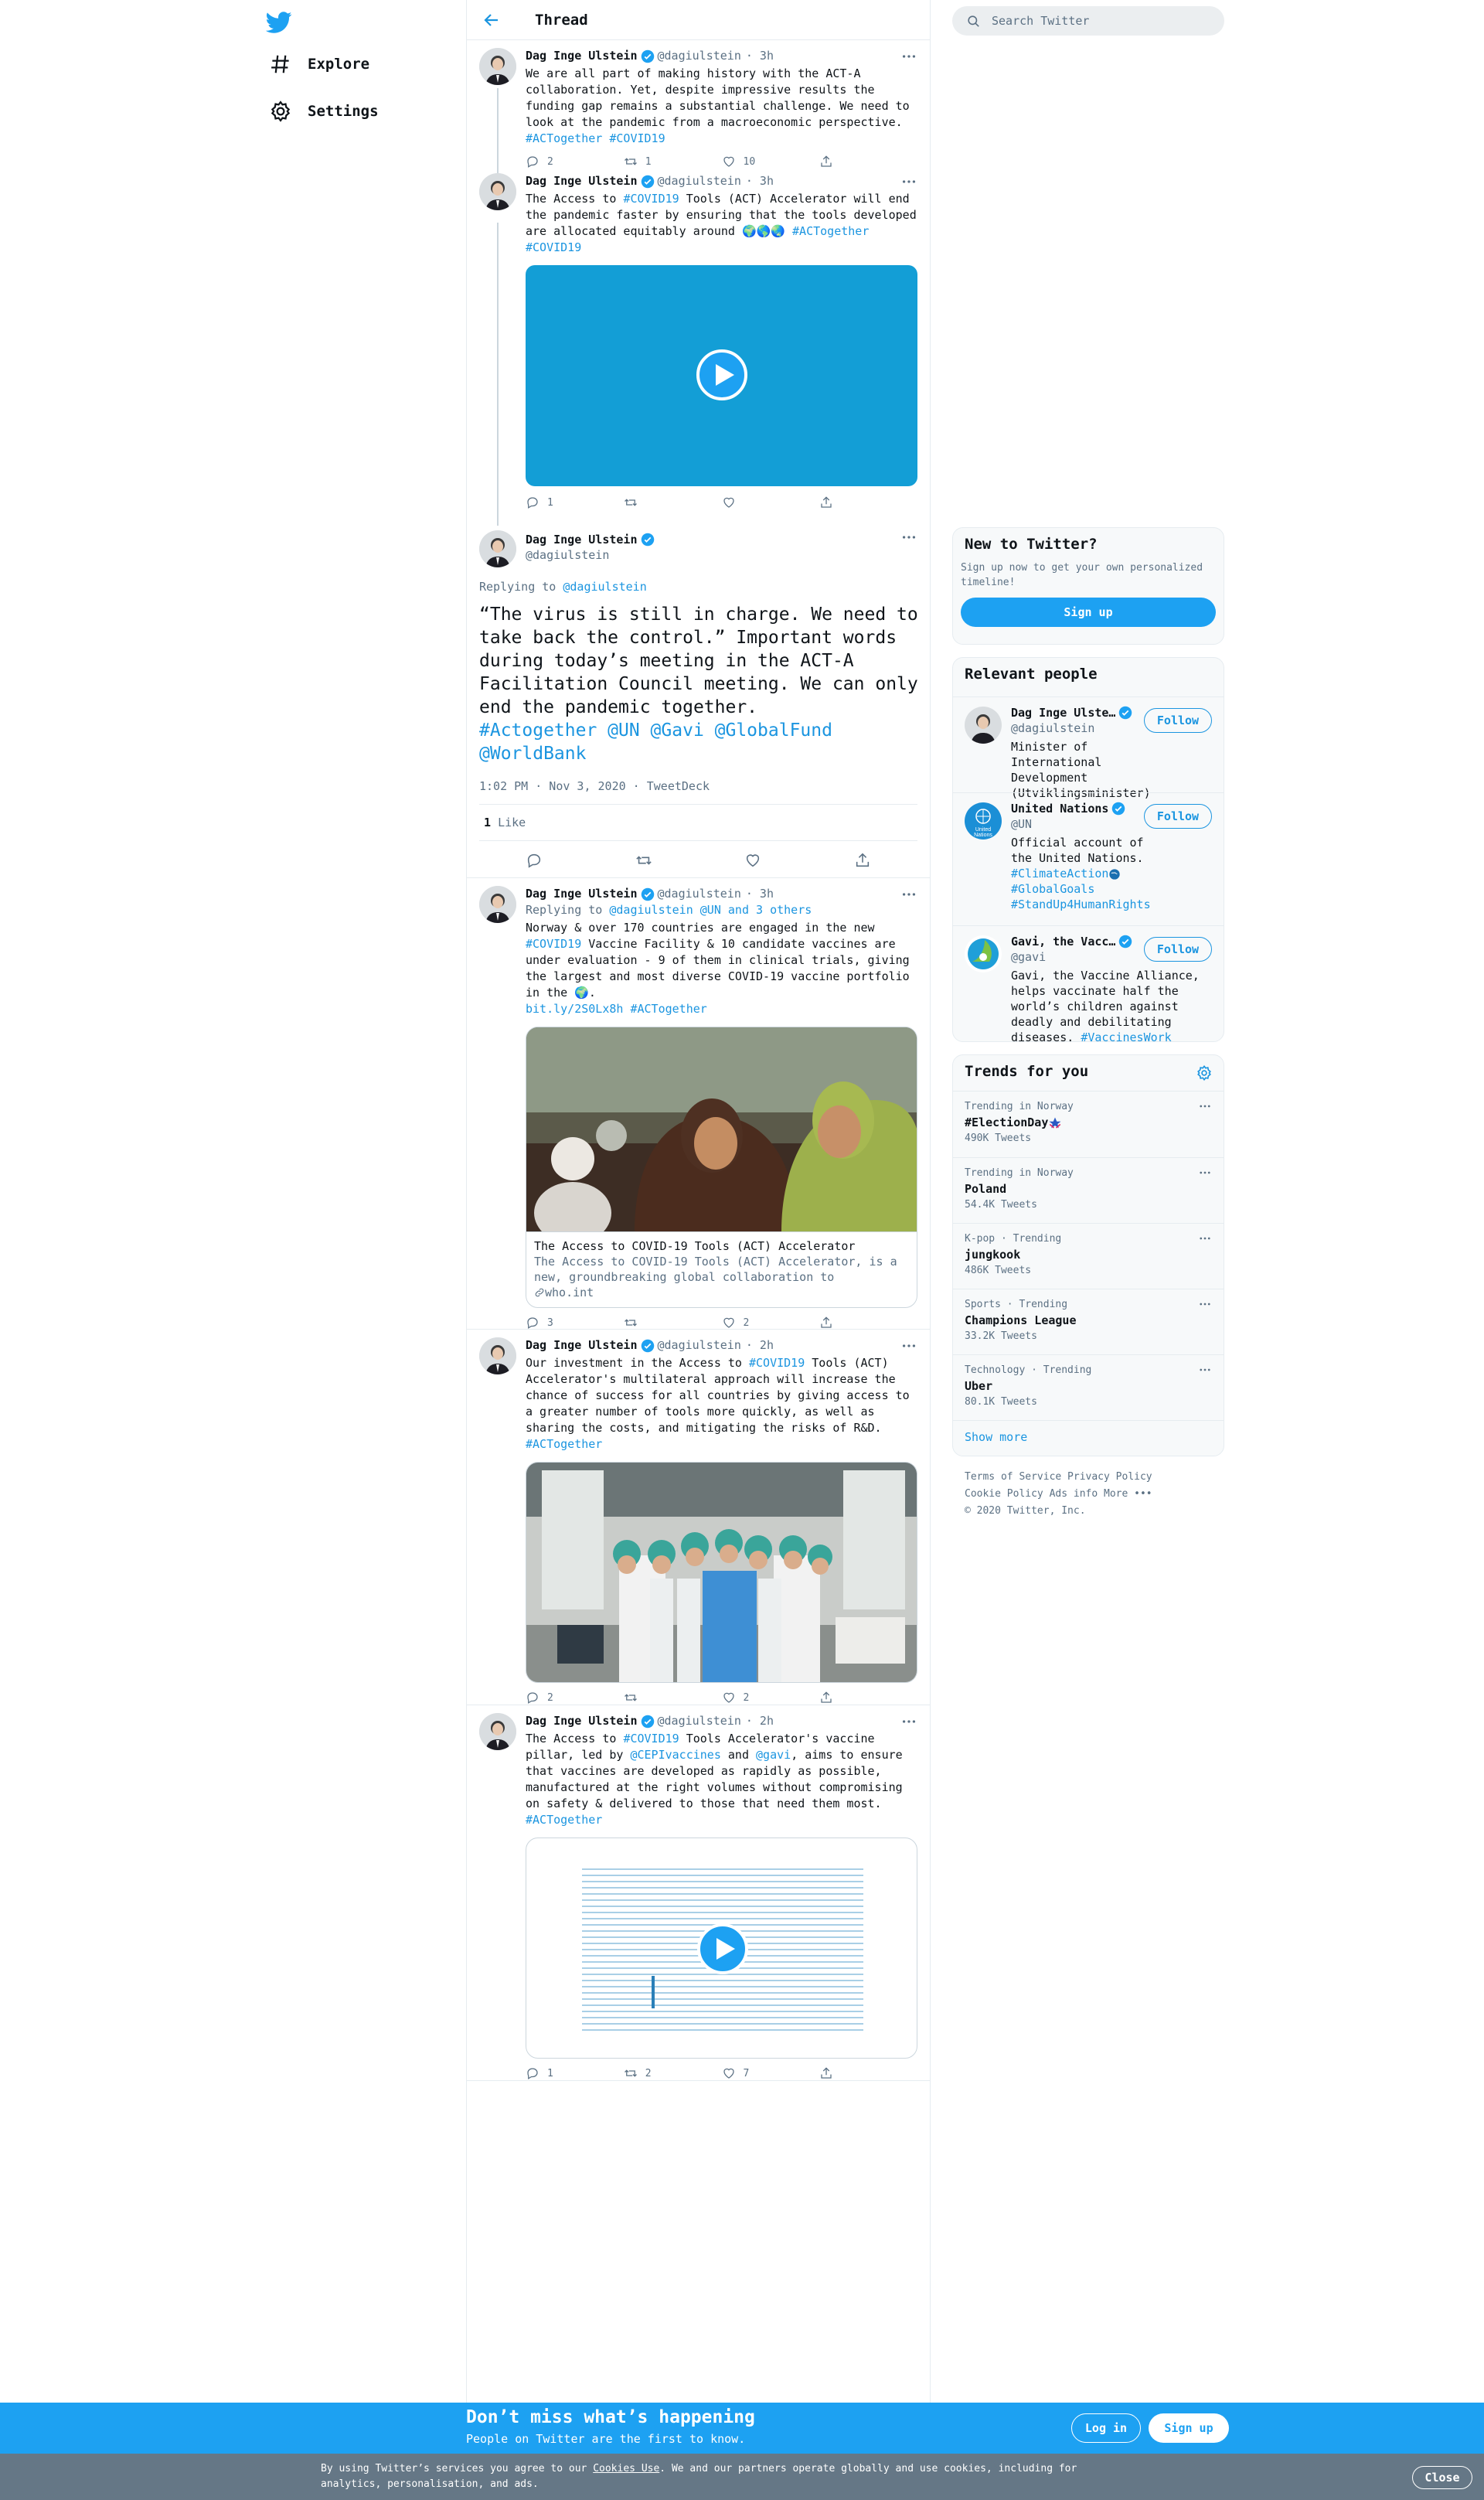 The height and width of the screenshot is (2500, 1484). What do you see at coordinates (643, 861) in the screenshot?
I see `retweet-icon` at bounding box center [643, 861].